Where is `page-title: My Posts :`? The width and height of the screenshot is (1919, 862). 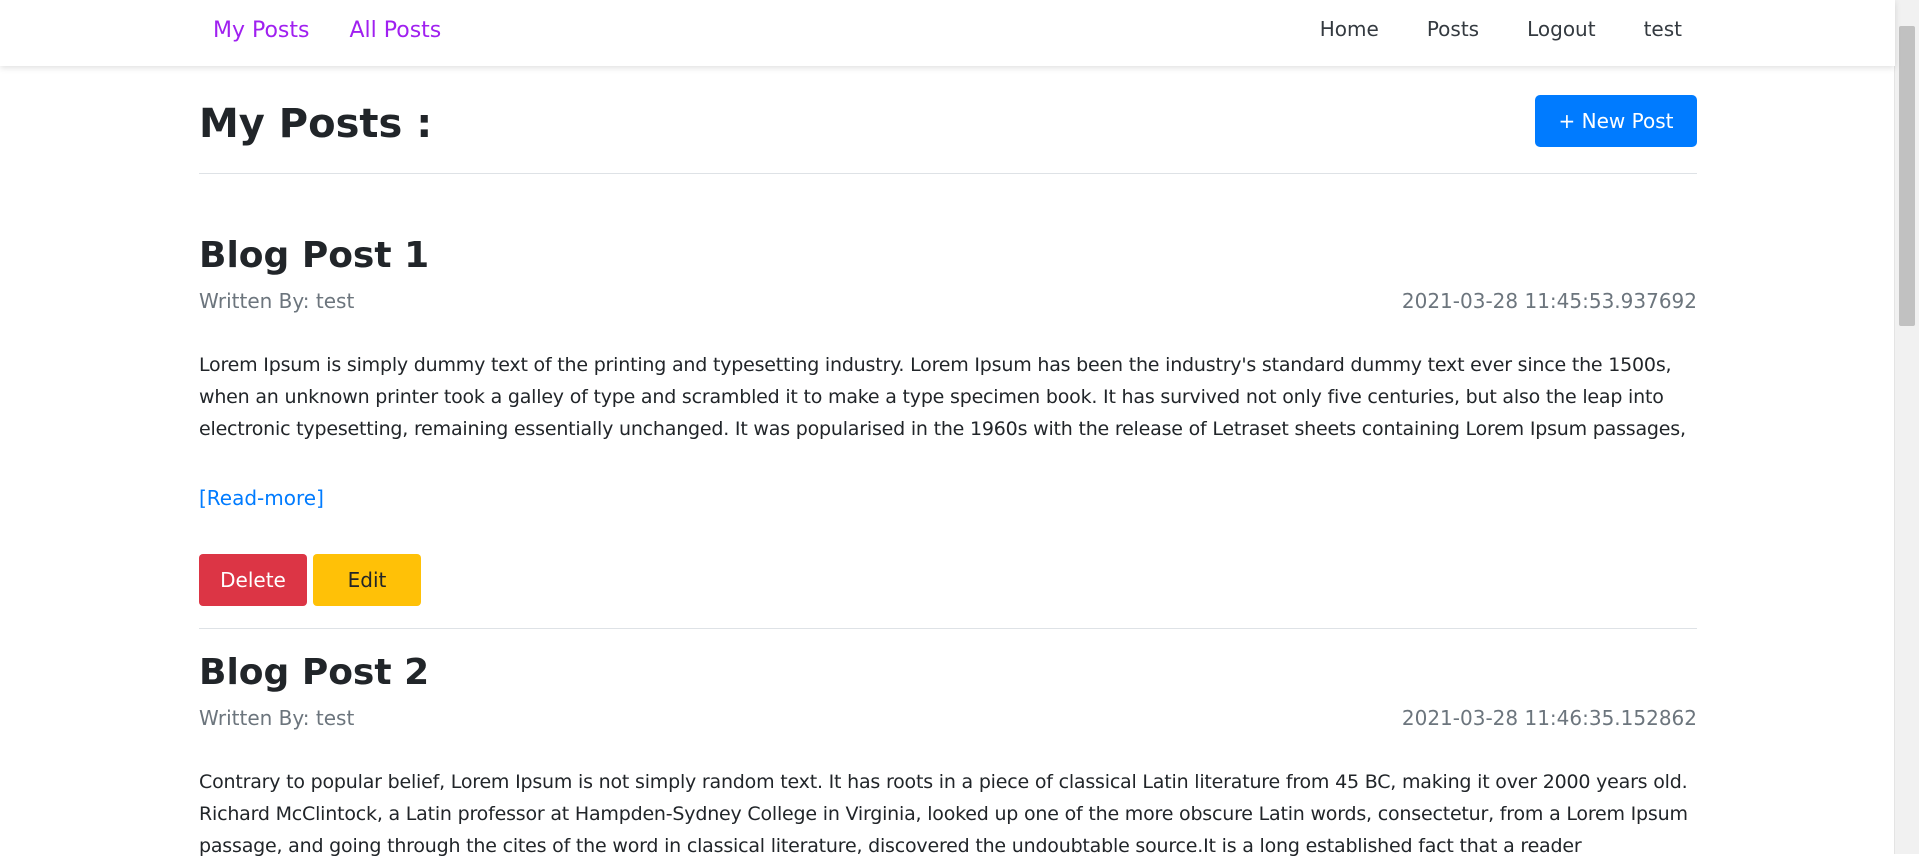
page-title: My Posts : is located at coordinates (316, 124).